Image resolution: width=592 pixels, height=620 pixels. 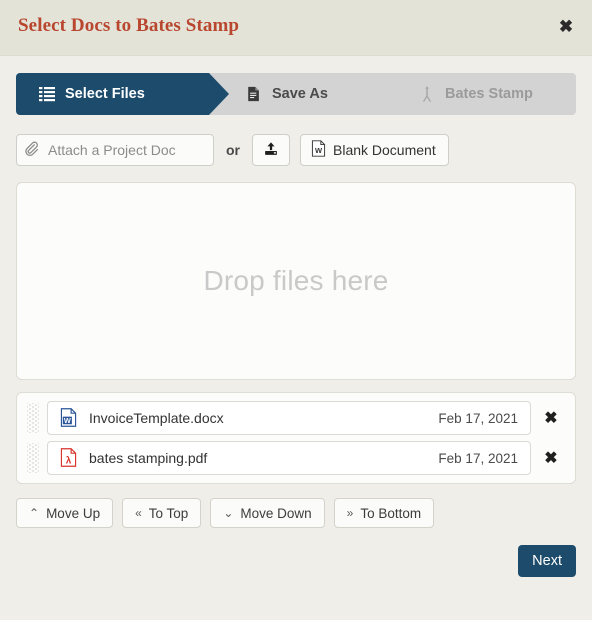 I want to click on blank-document-button: W Blank Document, so click(x=374, y=150).